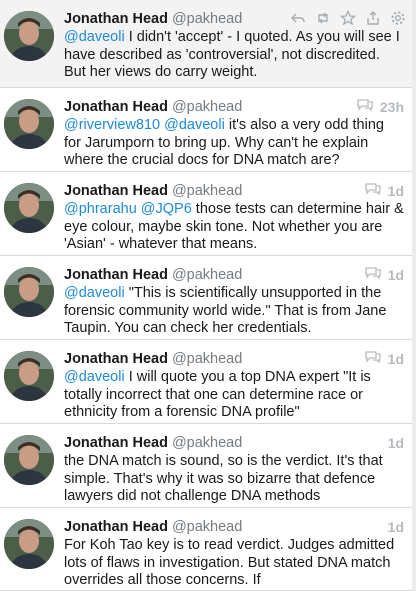 The width and height of the screenshot is (416, 591). What do you see at coordinates (144, 125) in the screenshot?
I see `mention-link: @riverview810 @daveoli` at bounding box center [144, 125].